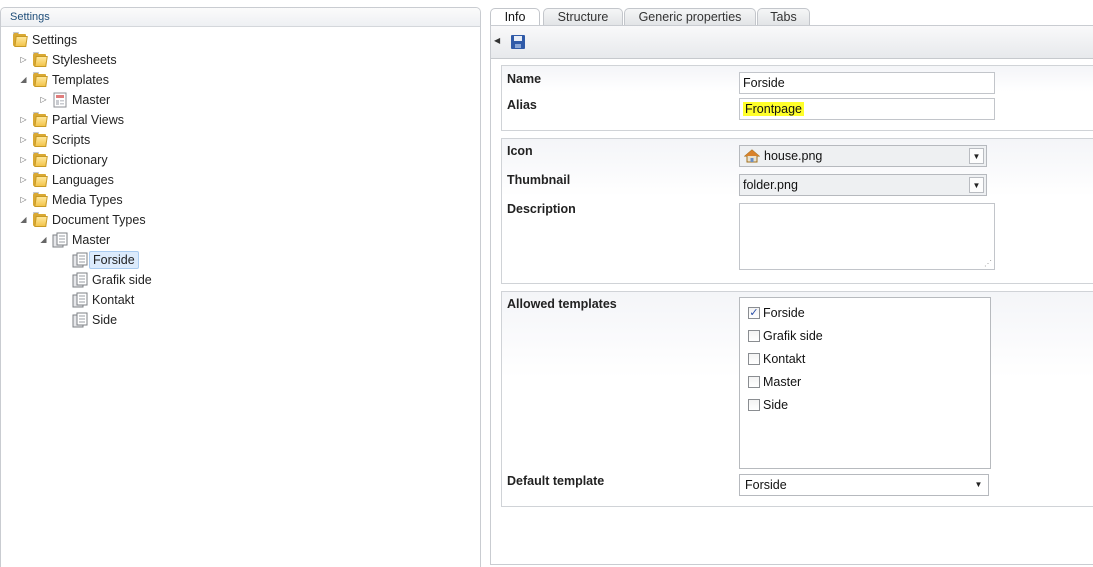 This screenshot has width=1093, height=567. What do you see at coordinates (773, 109) in the screenshot?
I see `alias-value: Frontpage` at bounding box center [773, 109].